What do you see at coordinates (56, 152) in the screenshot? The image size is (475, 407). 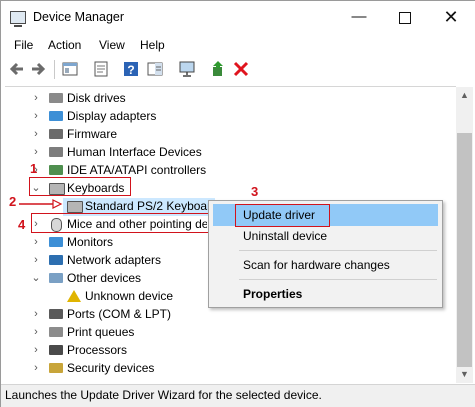 I see `hid-icon` at bounding box center [56, 152].